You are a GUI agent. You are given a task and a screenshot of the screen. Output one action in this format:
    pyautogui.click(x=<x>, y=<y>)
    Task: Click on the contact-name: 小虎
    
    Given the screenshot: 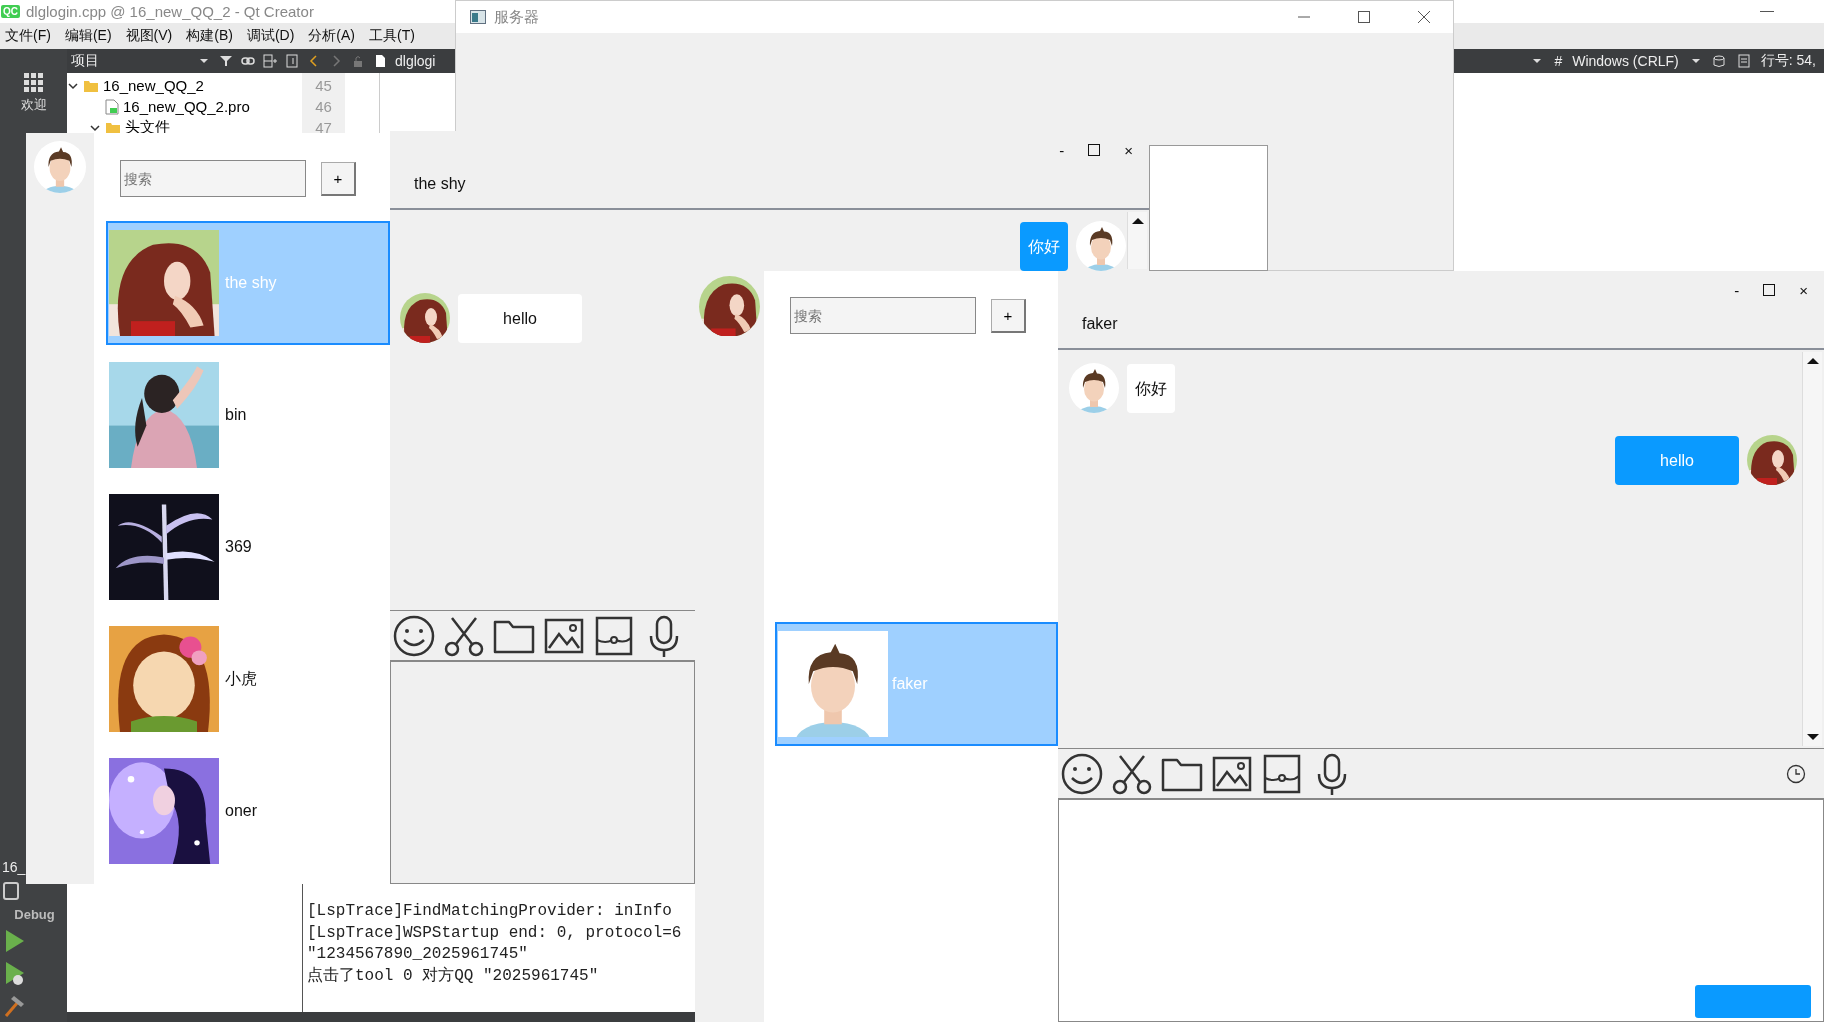 What is the action you would take?
    pyautogui.click(x=241, y=678)
    